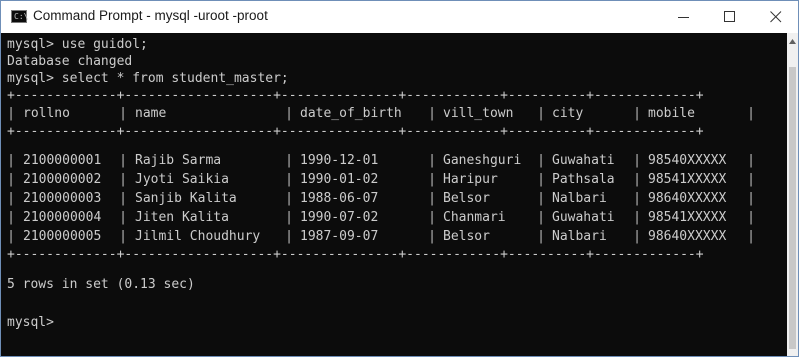 This screenshot has height=357, width=799. Describe the element at coordinates (482, 160) in the screenshot. I see `vill-town-cell: Ganeshguri` at that location.